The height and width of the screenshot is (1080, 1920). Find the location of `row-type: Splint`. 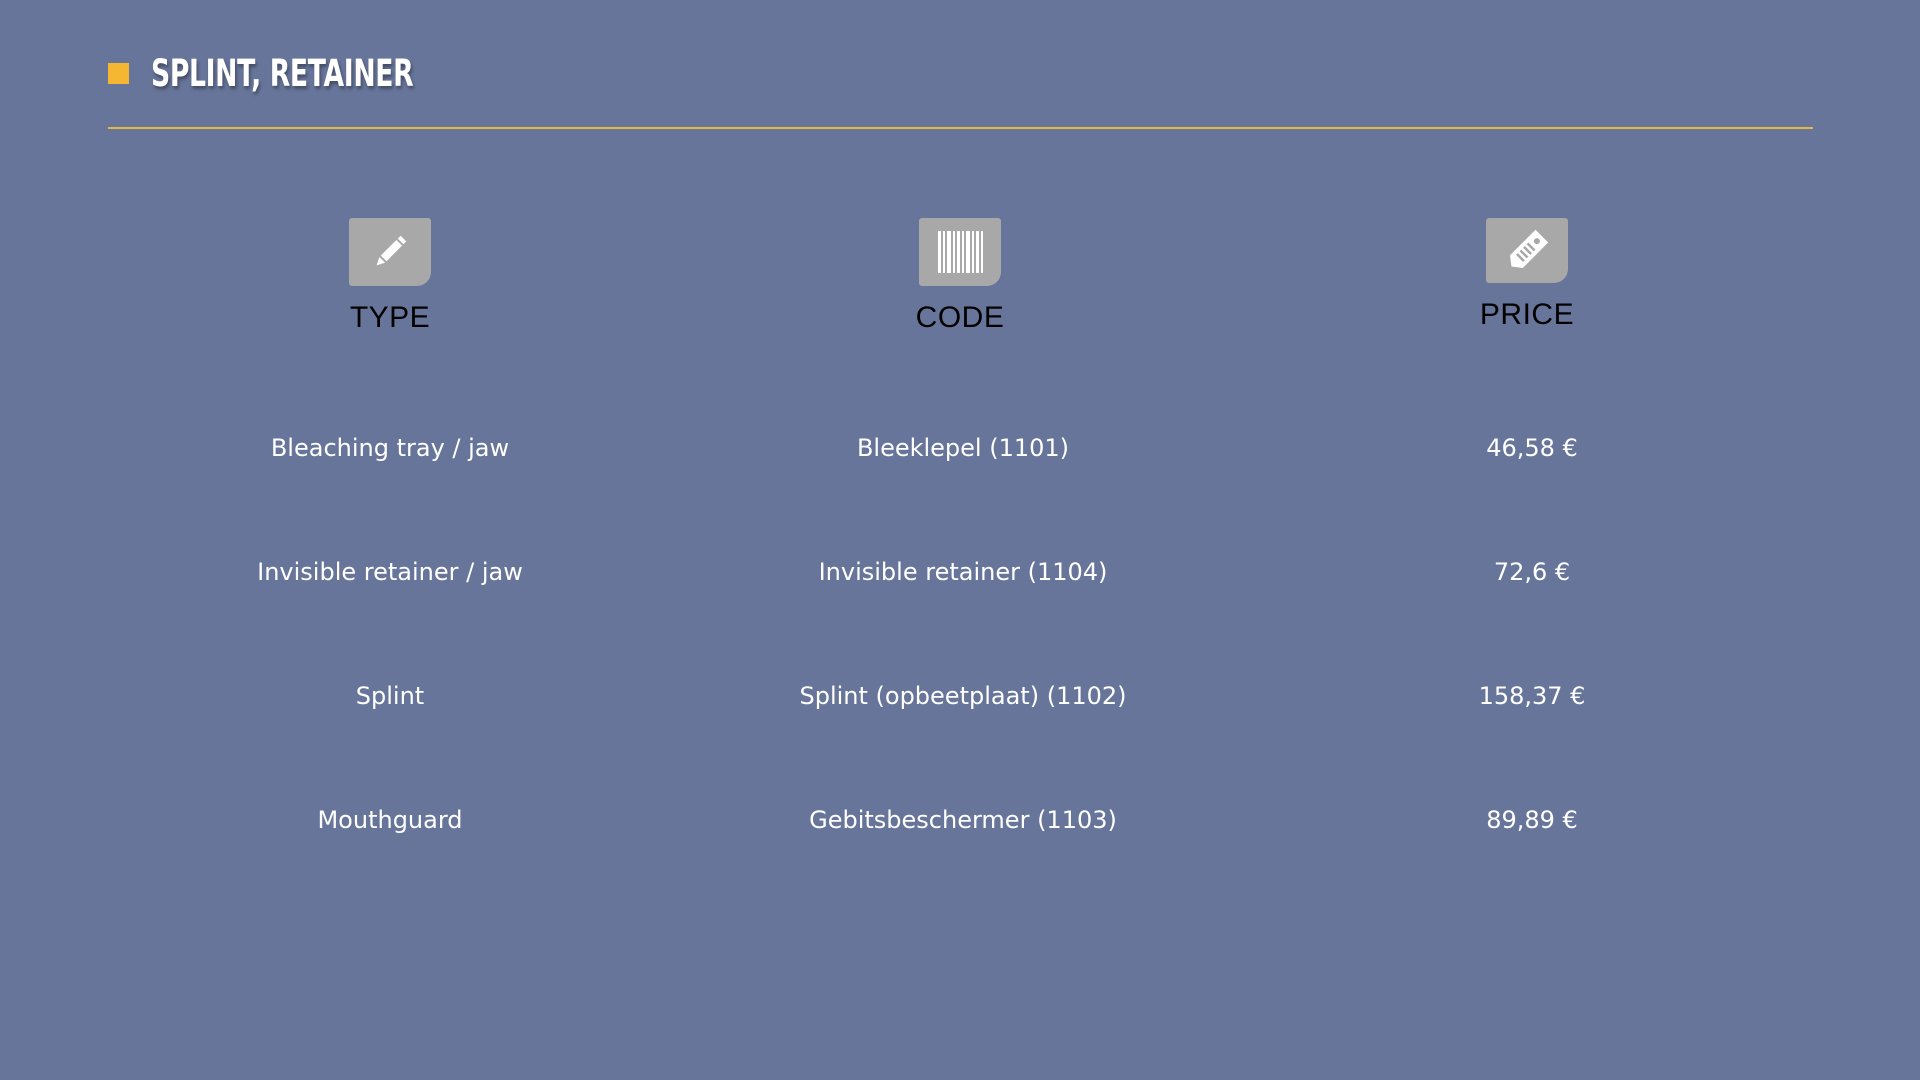

row-type: Splint is located at coordinates (390, 696).